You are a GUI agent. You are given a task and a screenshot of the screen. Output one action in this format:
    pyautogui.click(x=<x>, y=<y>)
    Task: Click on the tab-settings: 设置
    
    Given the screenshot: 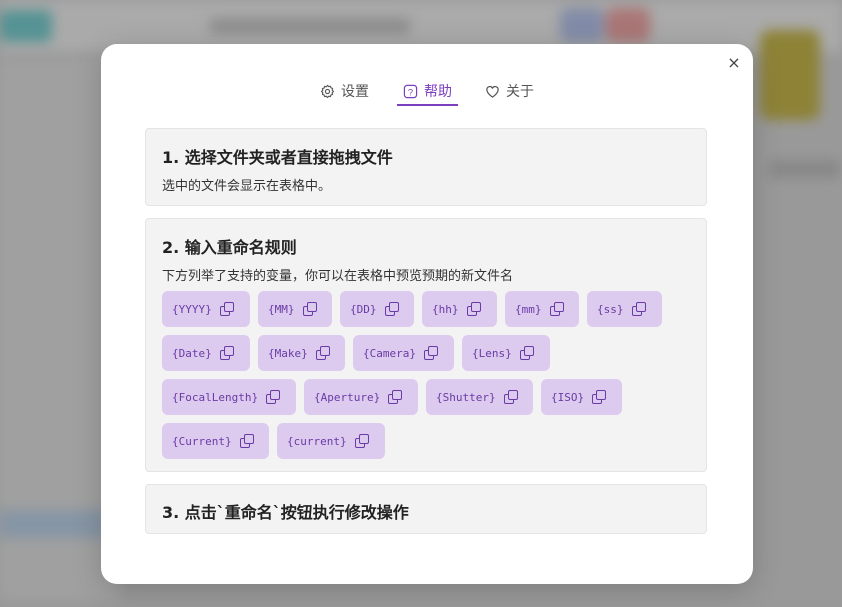 What is the action you would take?
    pyautogui.click(x=344, y=91)
    